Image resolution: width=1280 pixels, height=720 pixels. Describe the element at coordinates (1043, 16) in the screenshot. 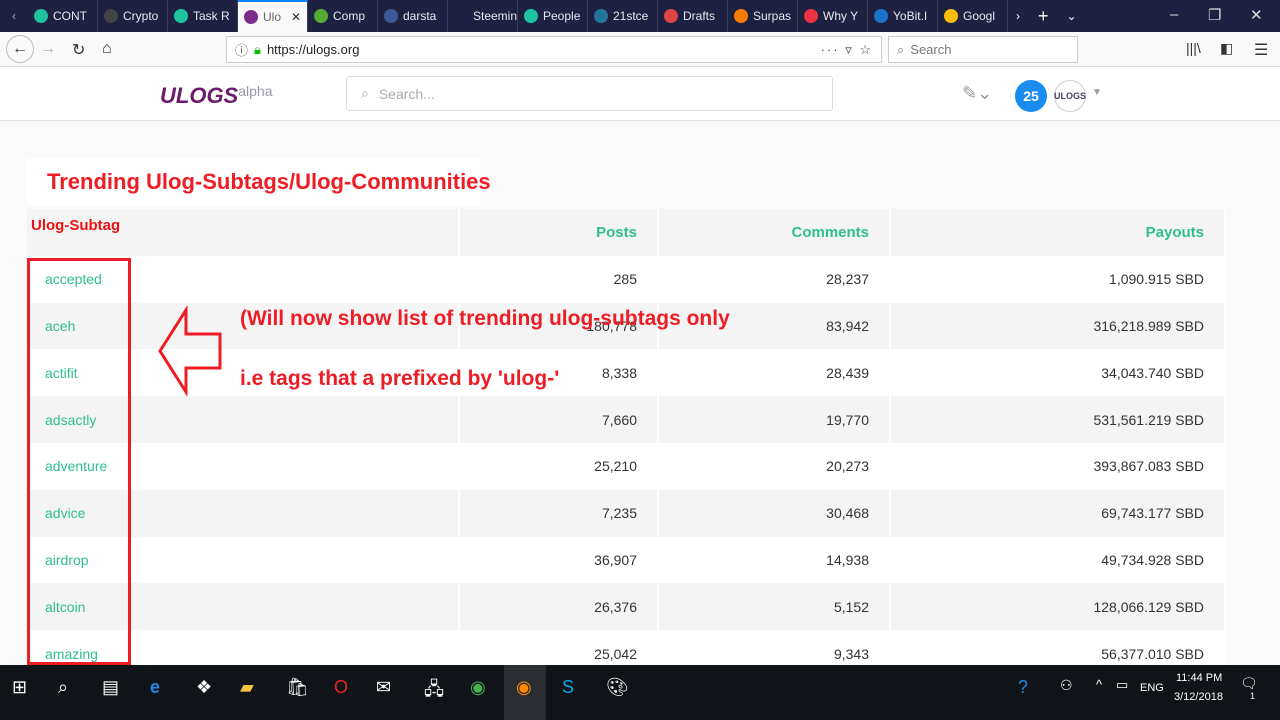

I see `new-tab-icon: +` at that location.